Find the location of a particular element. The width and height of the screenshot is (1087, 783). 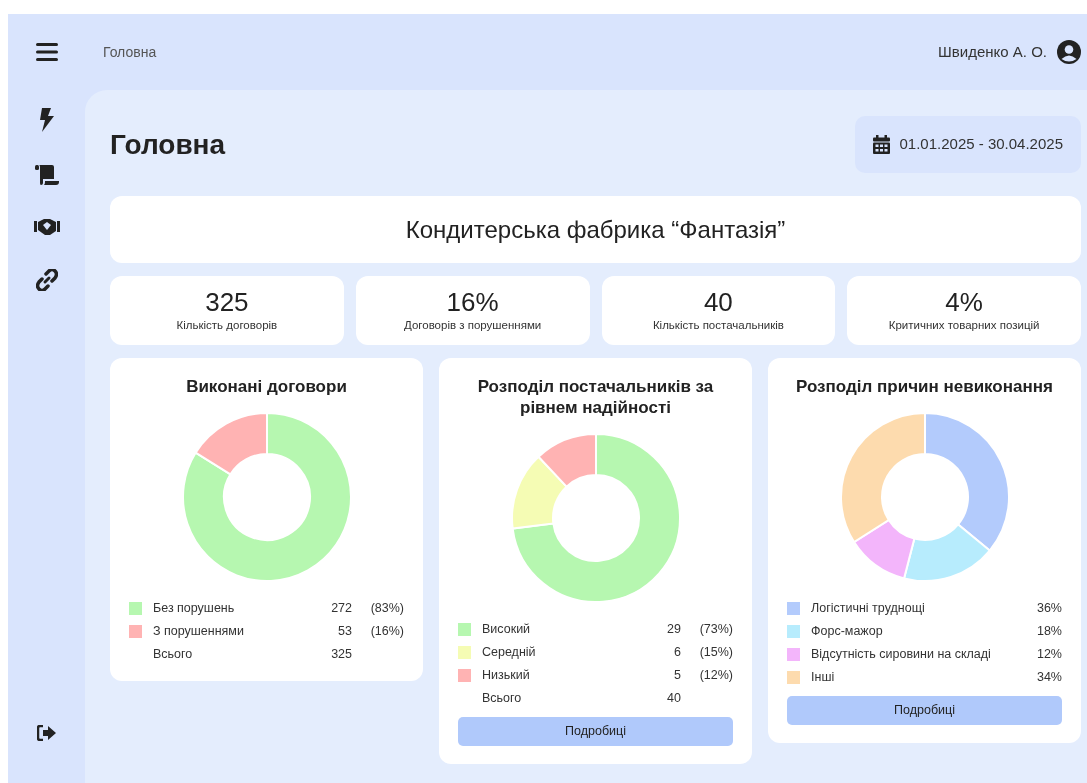

legend-percent: (15%) is located at coordinates (715, 652).